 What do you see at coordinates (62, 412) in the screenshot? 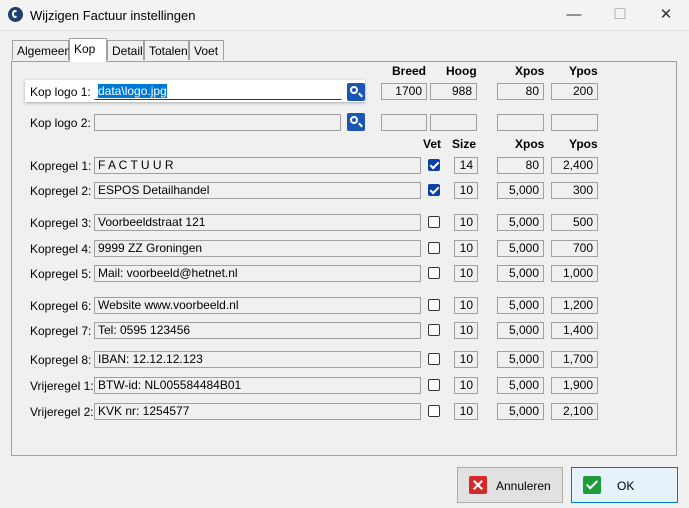
I see `line-10-label: Vrijeregel 2:` at bounding box center [62, 412].